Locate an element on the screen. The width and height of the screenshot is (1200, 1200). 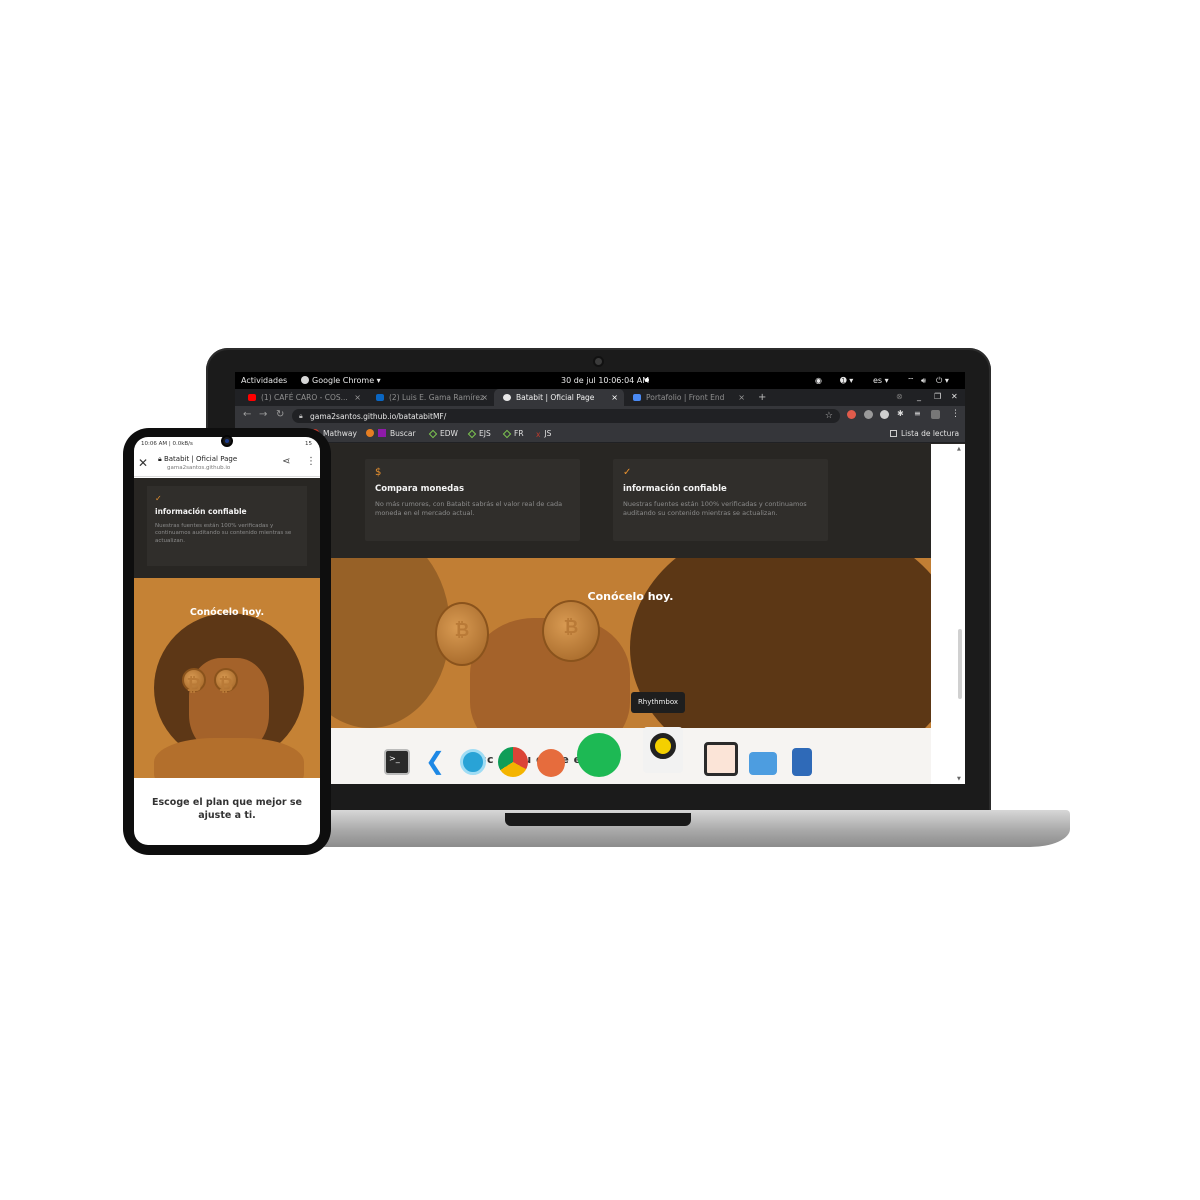
recording-indicator-icon is located at coordinates (647, 380).